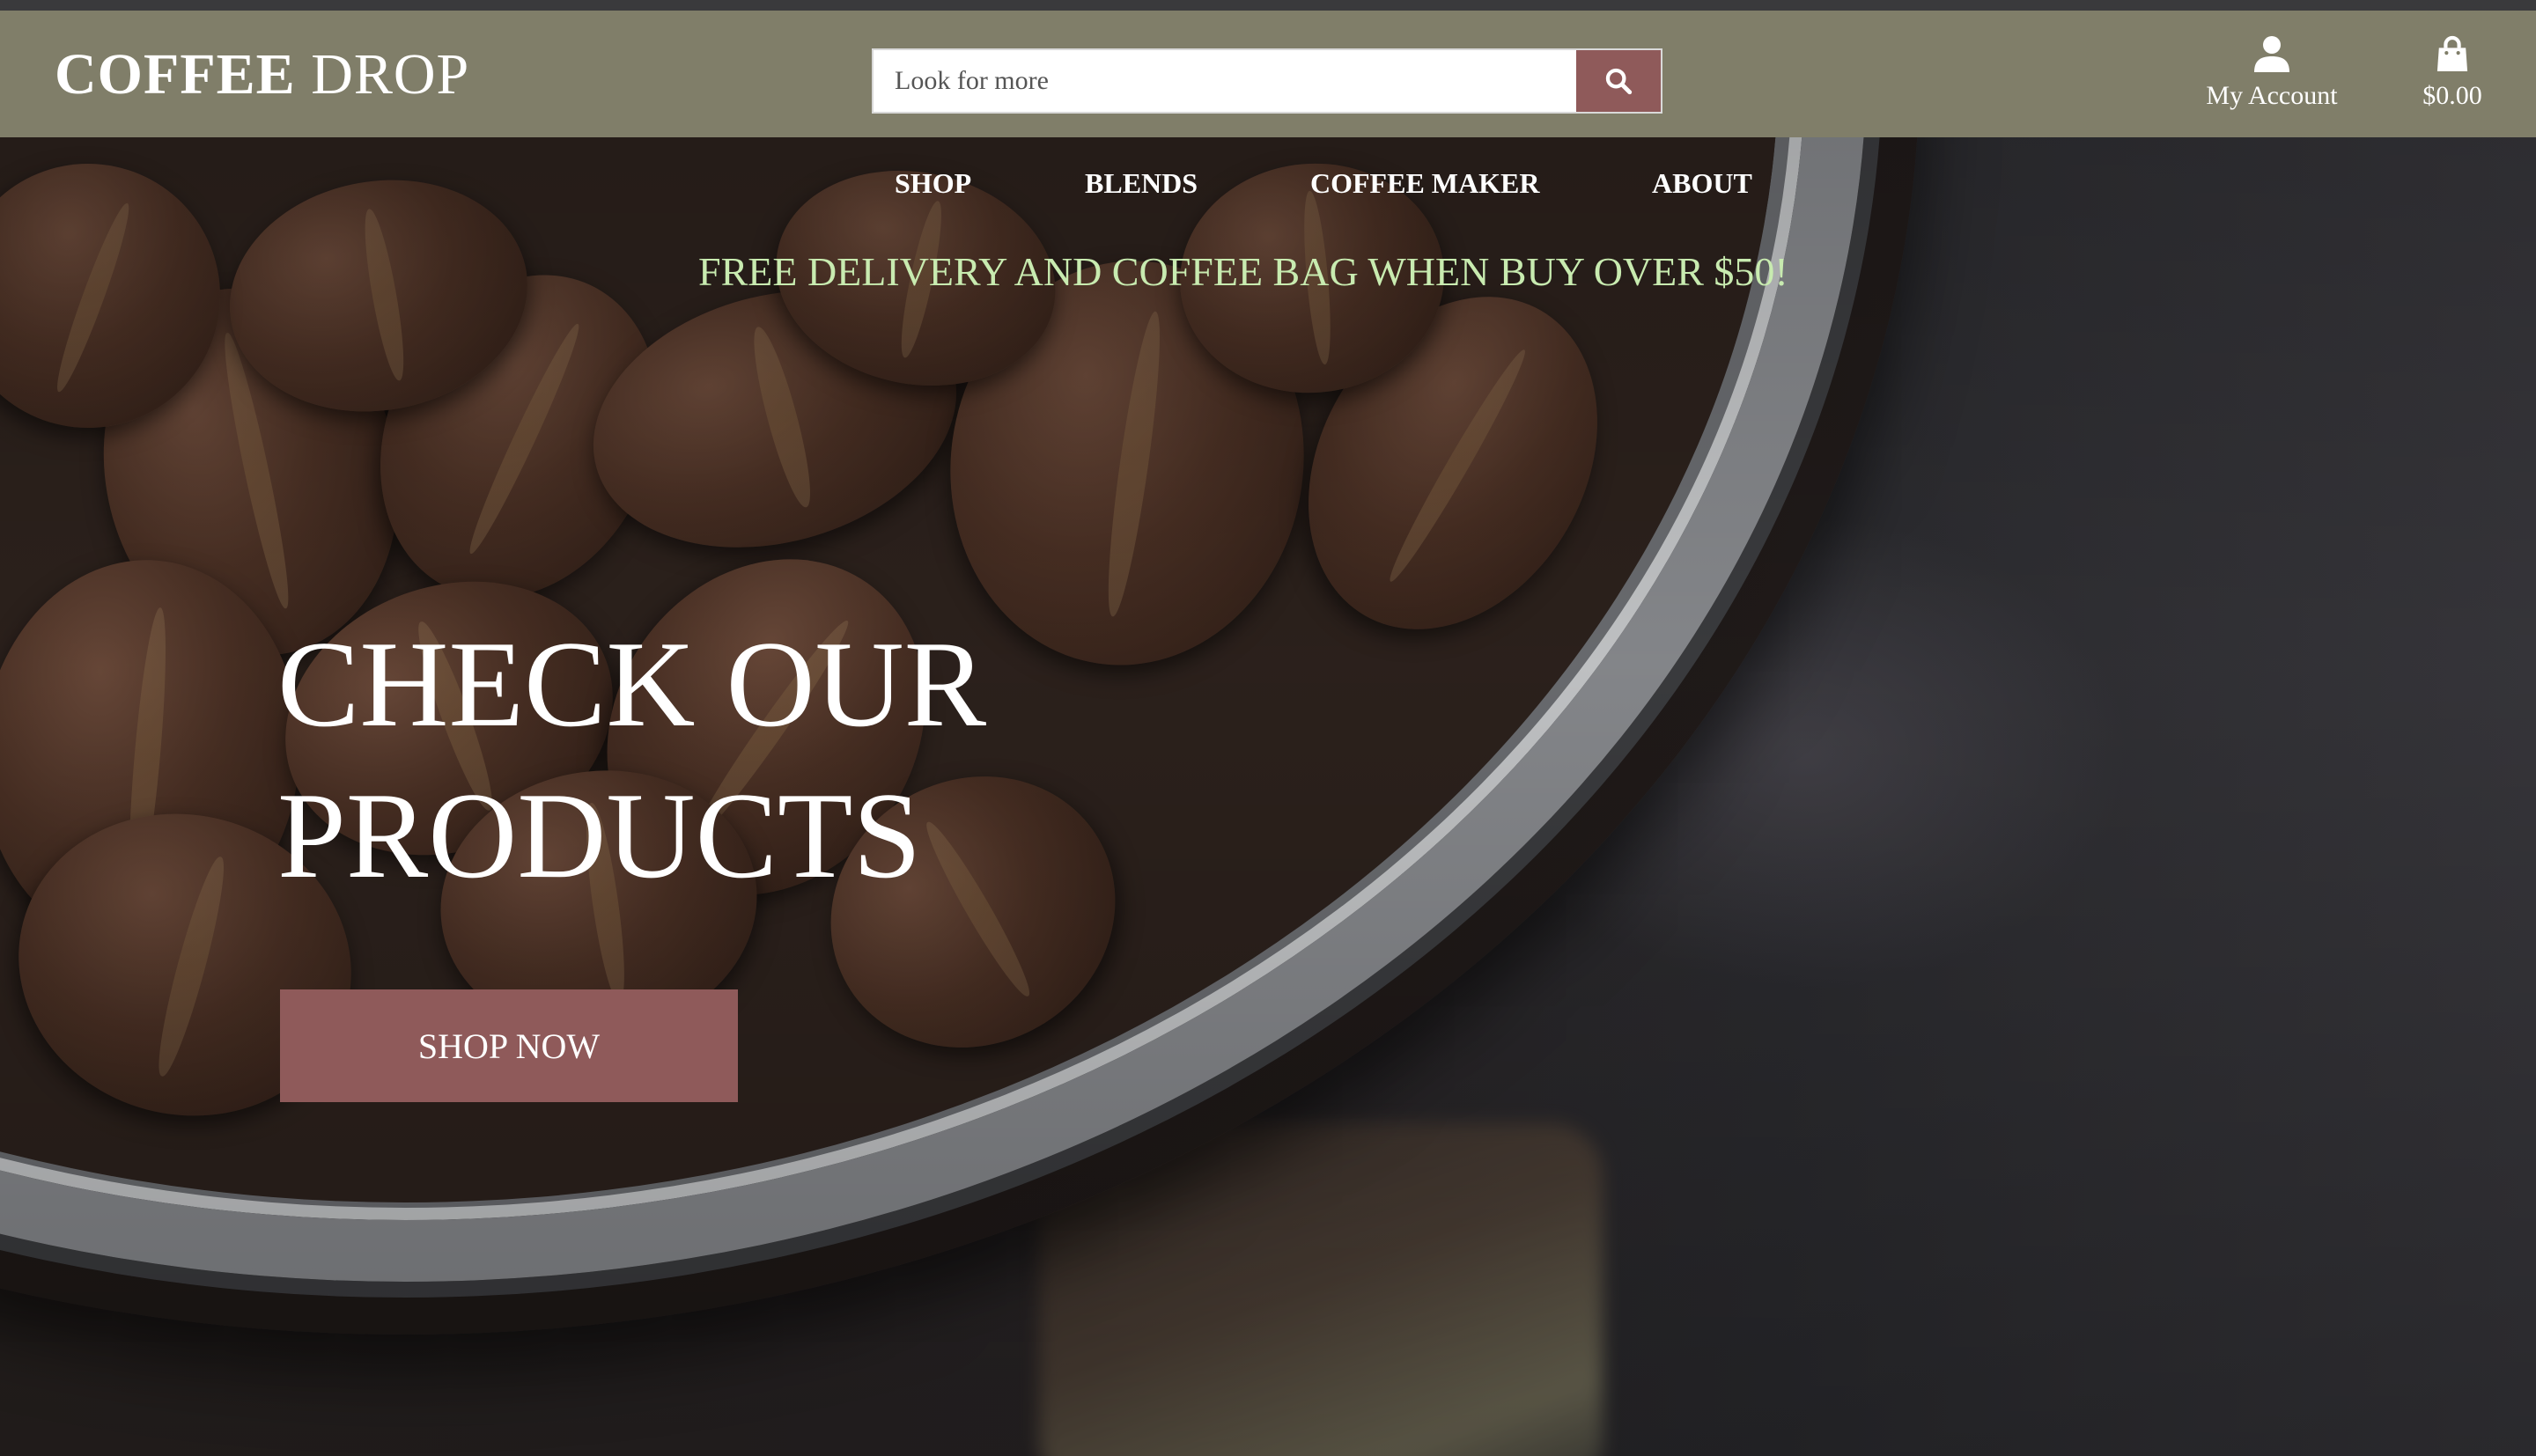 The image size is (2536, 1456). Describe the element at coordinates (2452, 73) in the screenshot. I see `cart-link: $0.00` at that location.